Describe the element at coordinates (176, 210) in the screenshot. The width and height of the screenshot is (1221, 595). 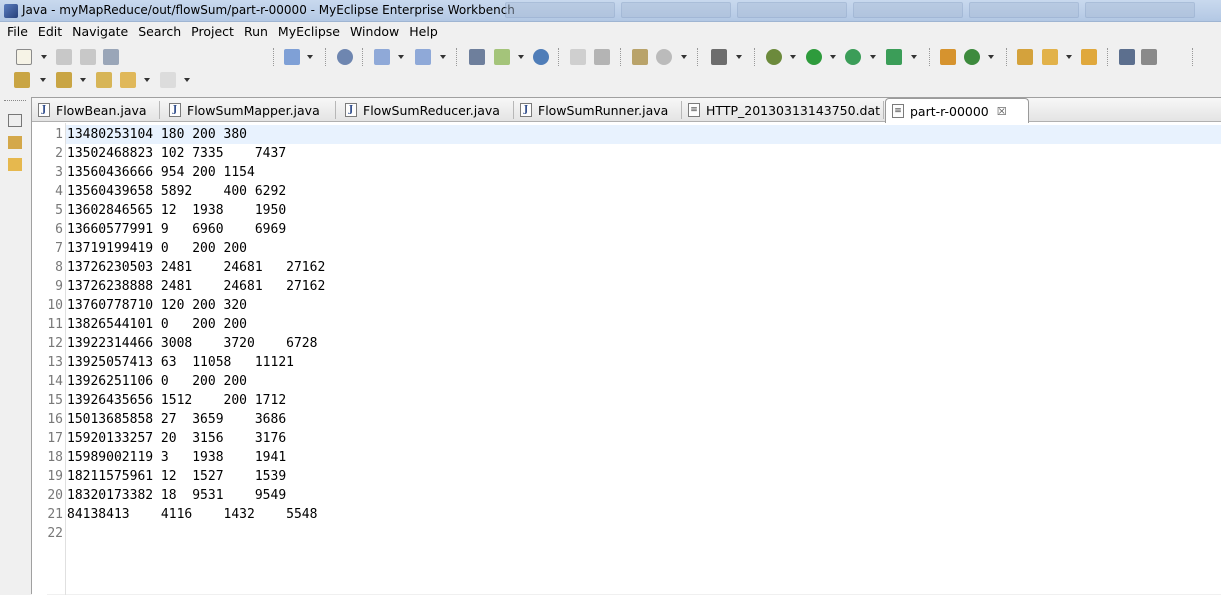
I see `line-text: 13602846565 12 1938 1950` at that location.